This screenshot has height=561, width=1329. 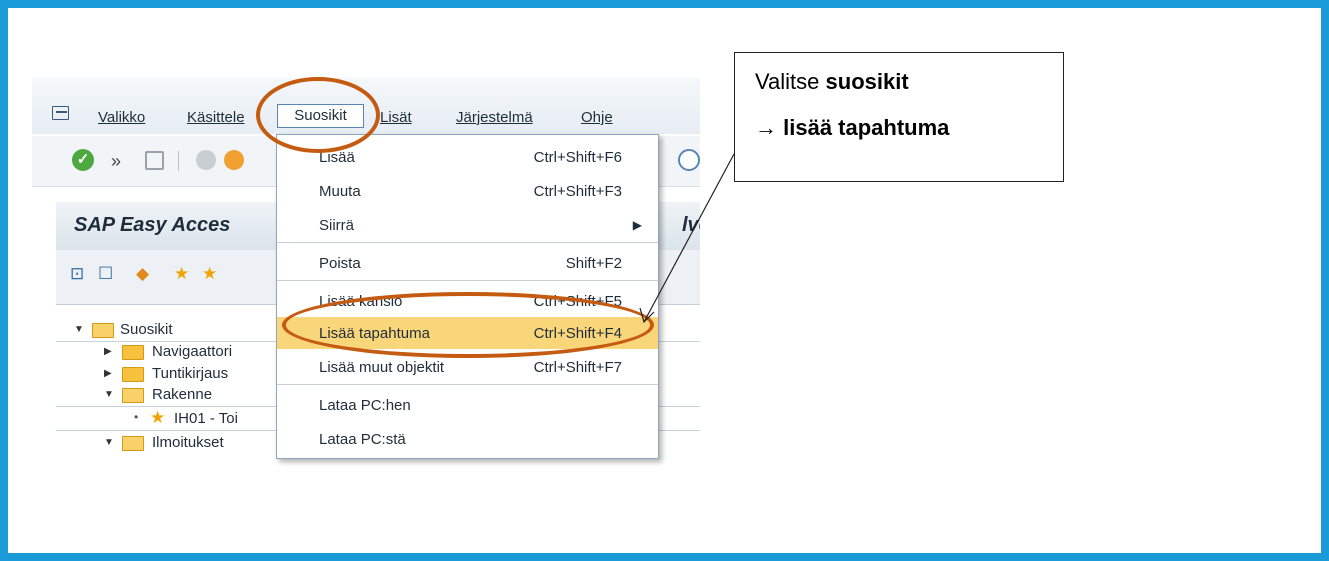 I want to click on menu-valikko: Valikko, so click(x=121, y=117).